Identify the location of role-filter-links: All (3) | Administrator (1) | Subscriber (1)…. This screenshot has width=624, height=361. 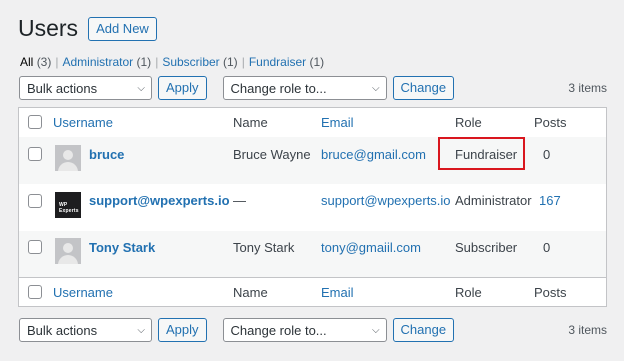
(172, 62).